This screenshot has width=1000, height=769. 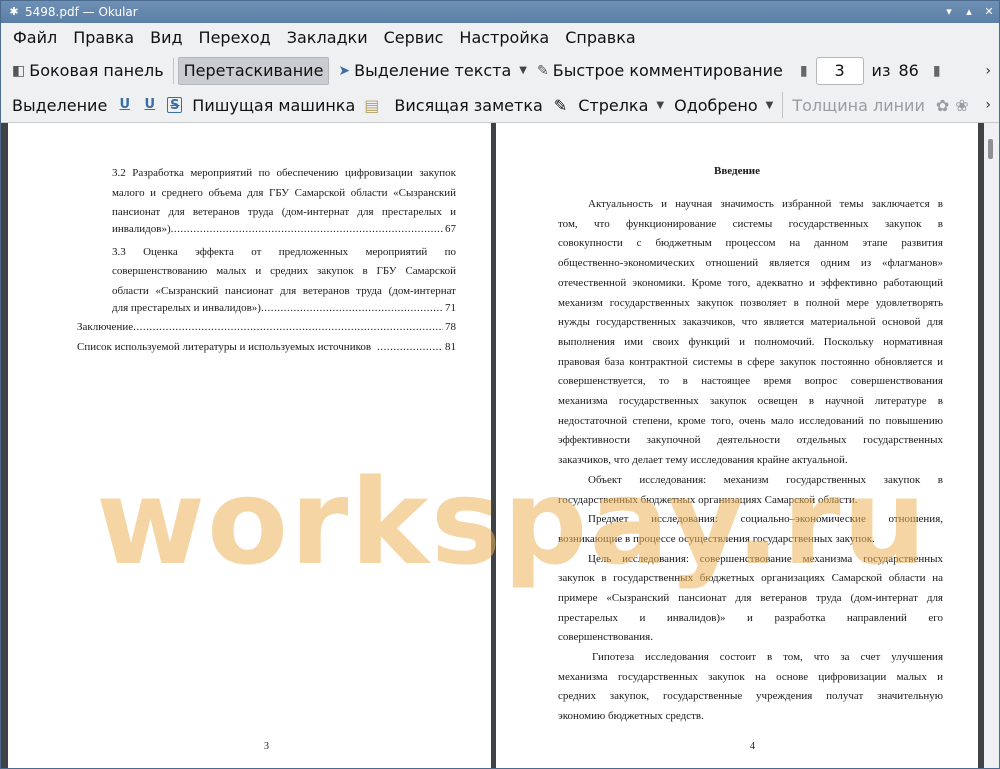 I want to click on drag-mode-button: Перетаскивание, so click(x=253, y=70).